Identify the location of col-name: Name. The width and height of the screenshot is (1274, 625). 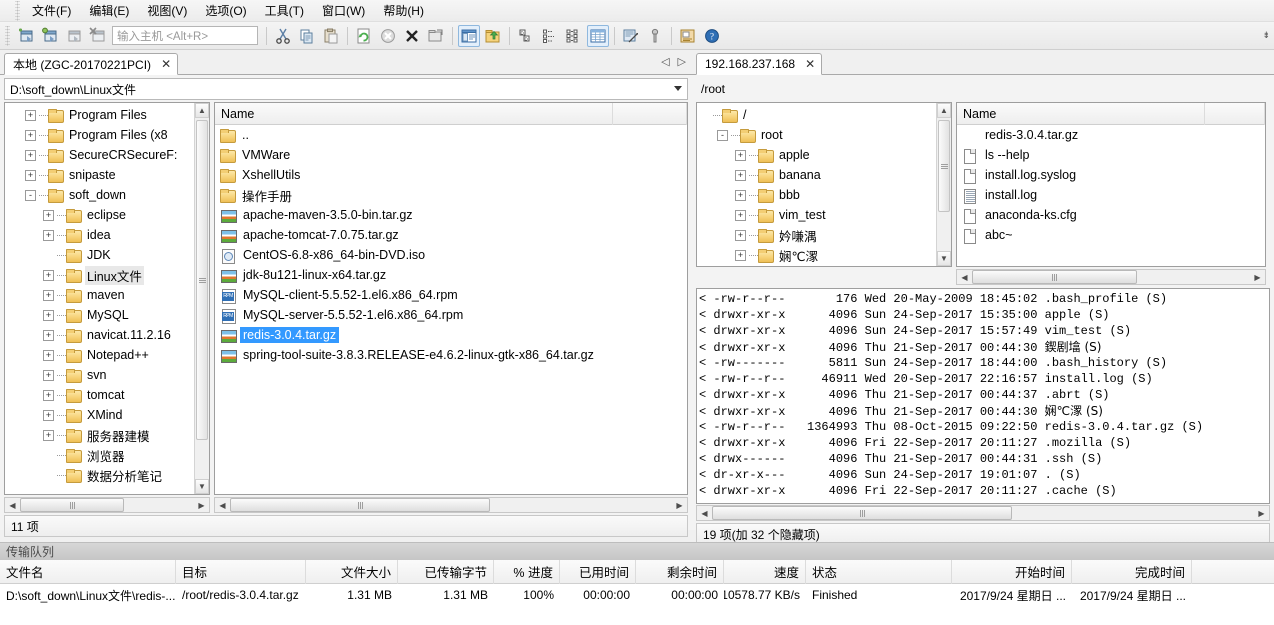
(414, 114).